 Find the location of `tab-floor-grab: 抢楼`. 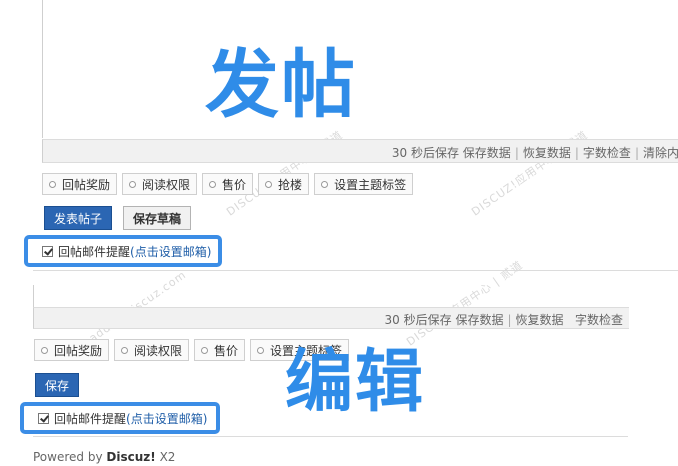

tab-floor-grab: 抢楼 is located at coordinates (284, 184).